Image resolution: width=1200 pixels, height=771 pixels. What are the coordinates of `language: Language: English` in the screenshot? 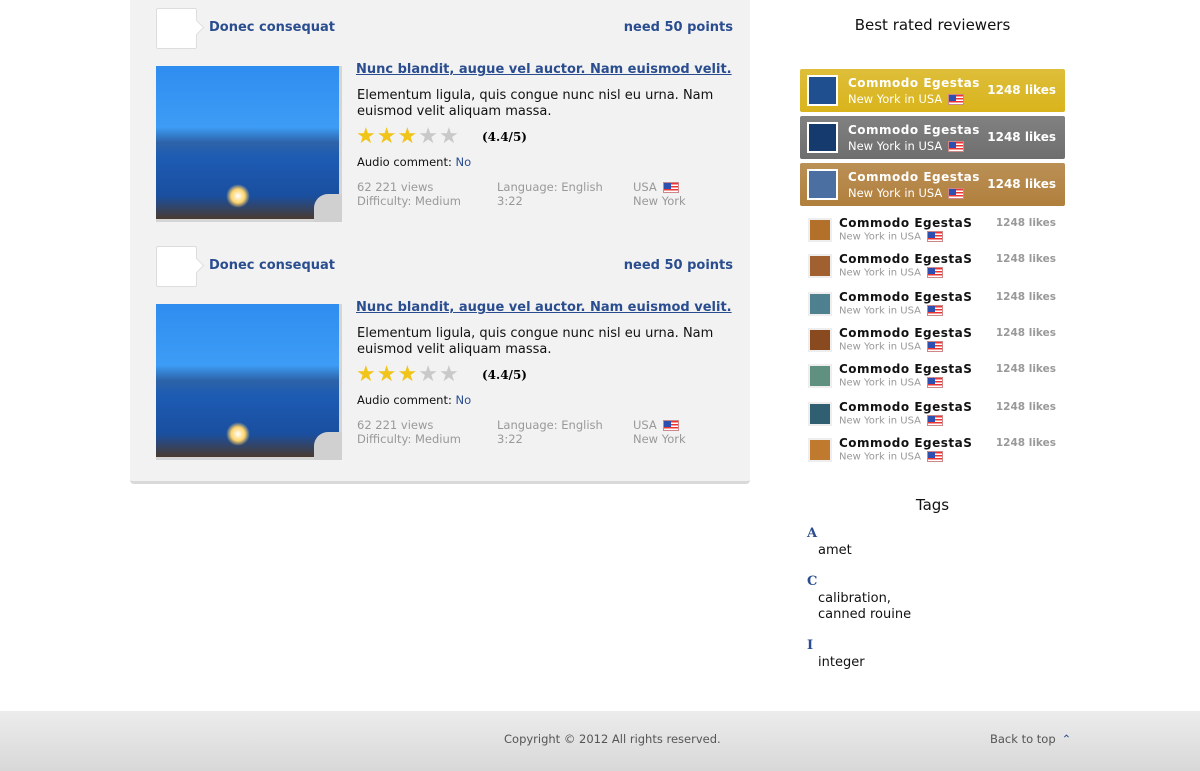 It's located at (550, 425).